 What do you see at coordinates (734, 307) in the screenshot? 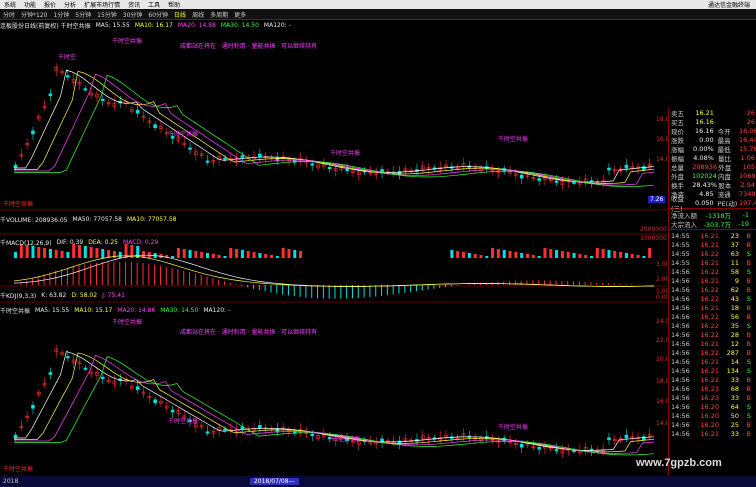
I see `tick-volume: 18` at bounding box center [734, 307].